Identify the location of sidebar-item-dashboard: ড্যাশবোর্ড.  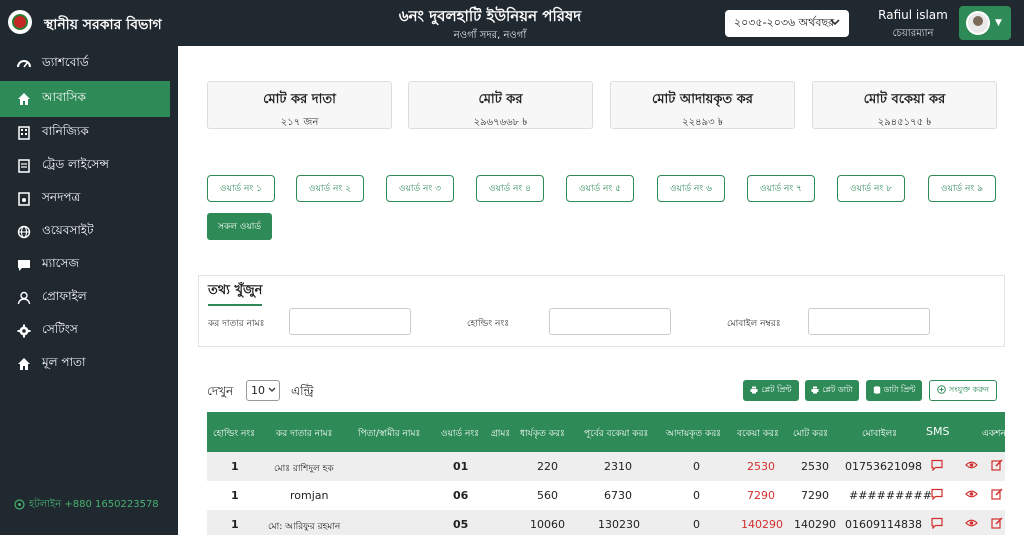
(89, 64).